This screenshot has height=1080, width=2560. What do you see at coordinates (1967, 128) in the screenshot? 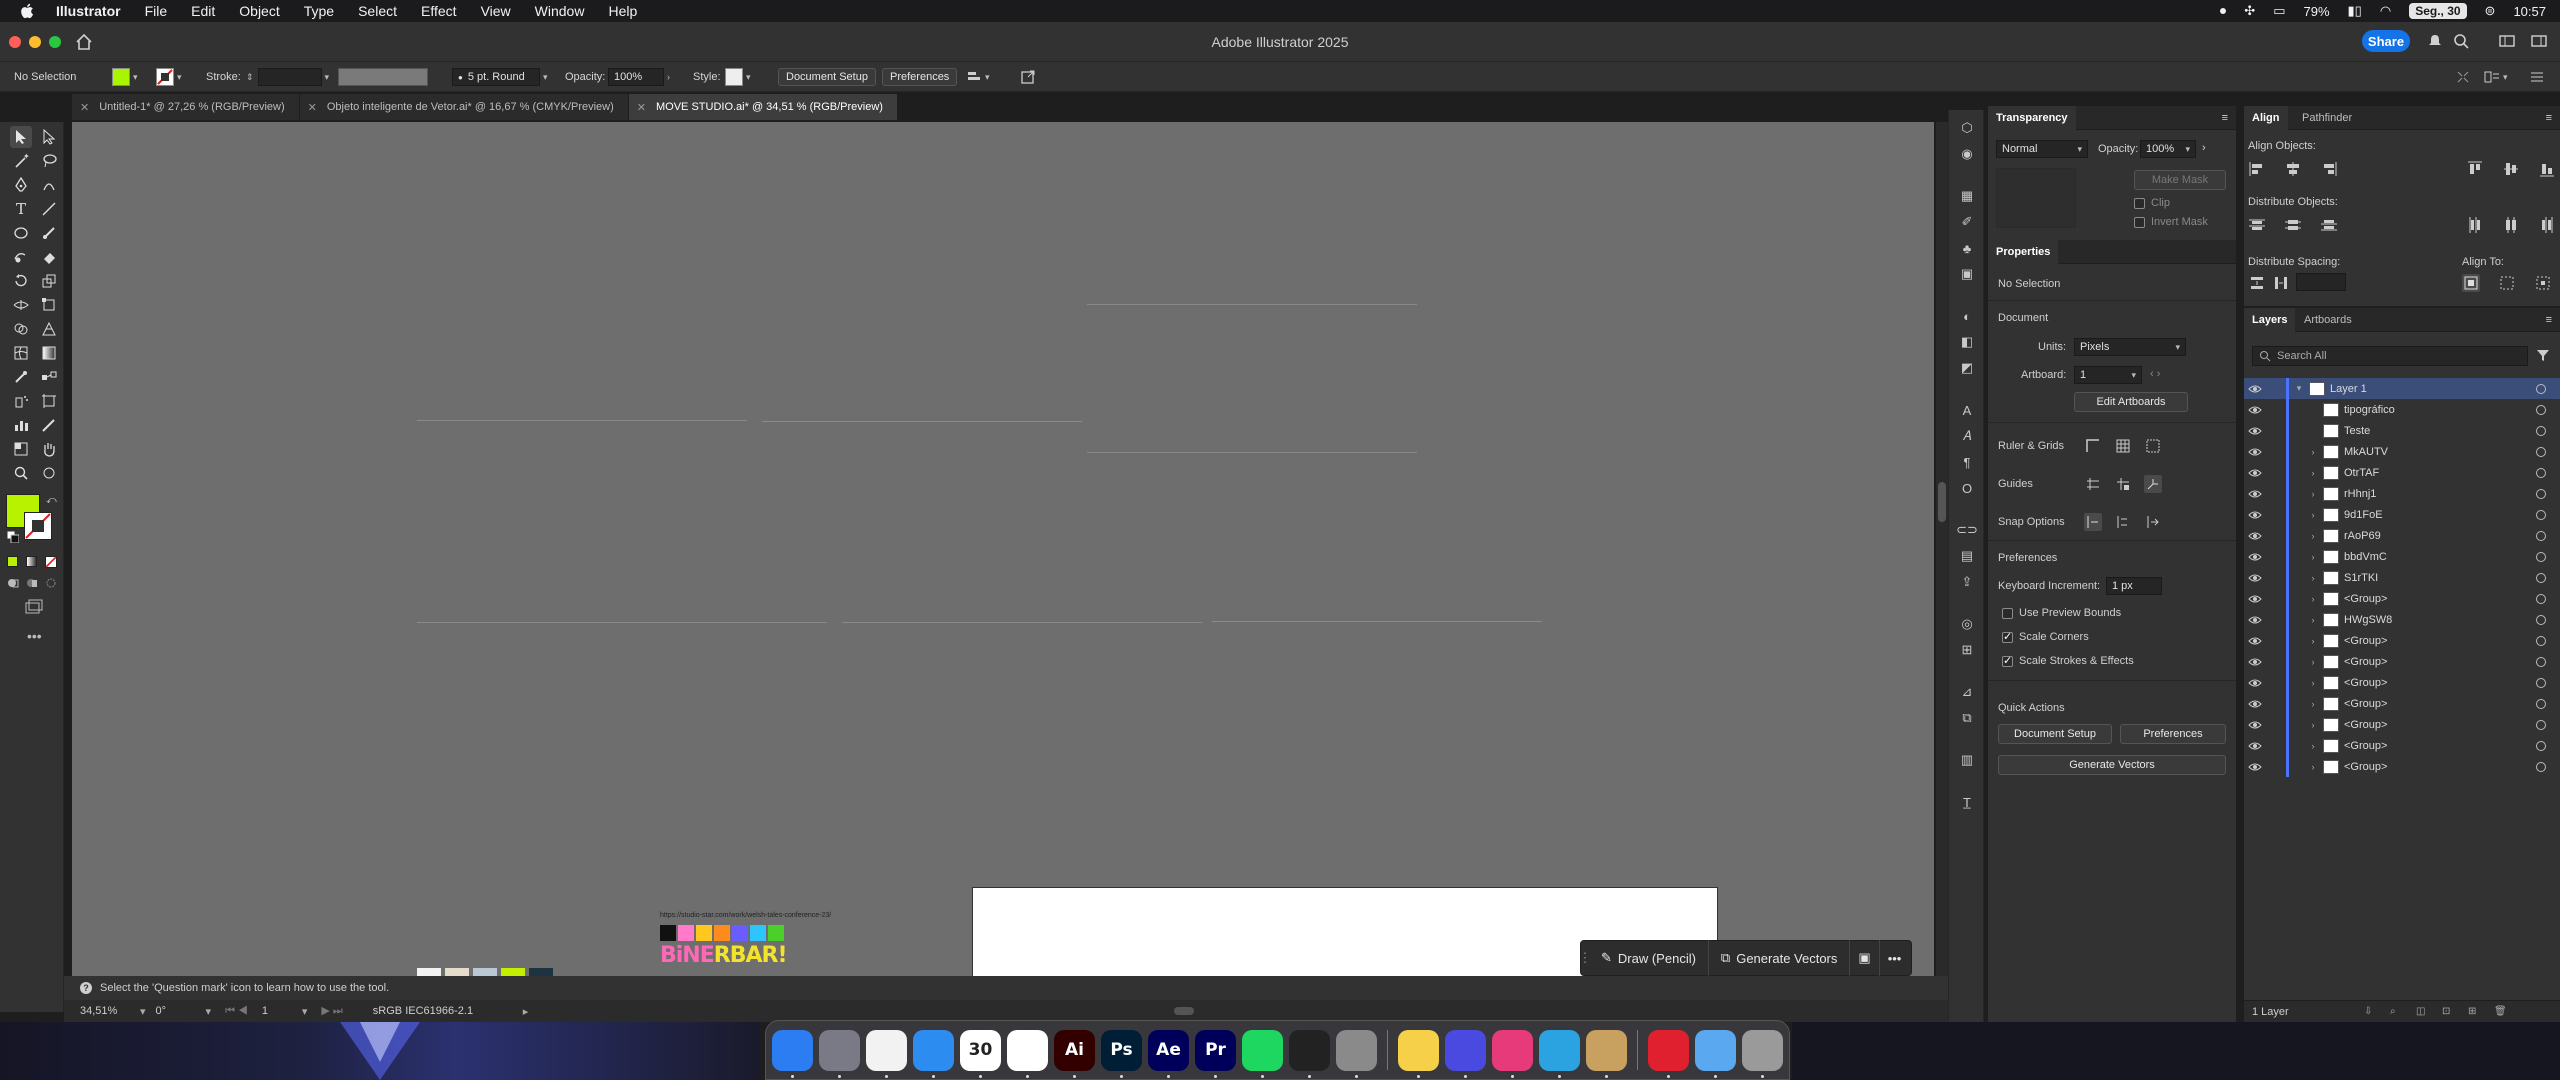
I see `3d-materials-icon: ⬡` at bounding box center [1967, 128].